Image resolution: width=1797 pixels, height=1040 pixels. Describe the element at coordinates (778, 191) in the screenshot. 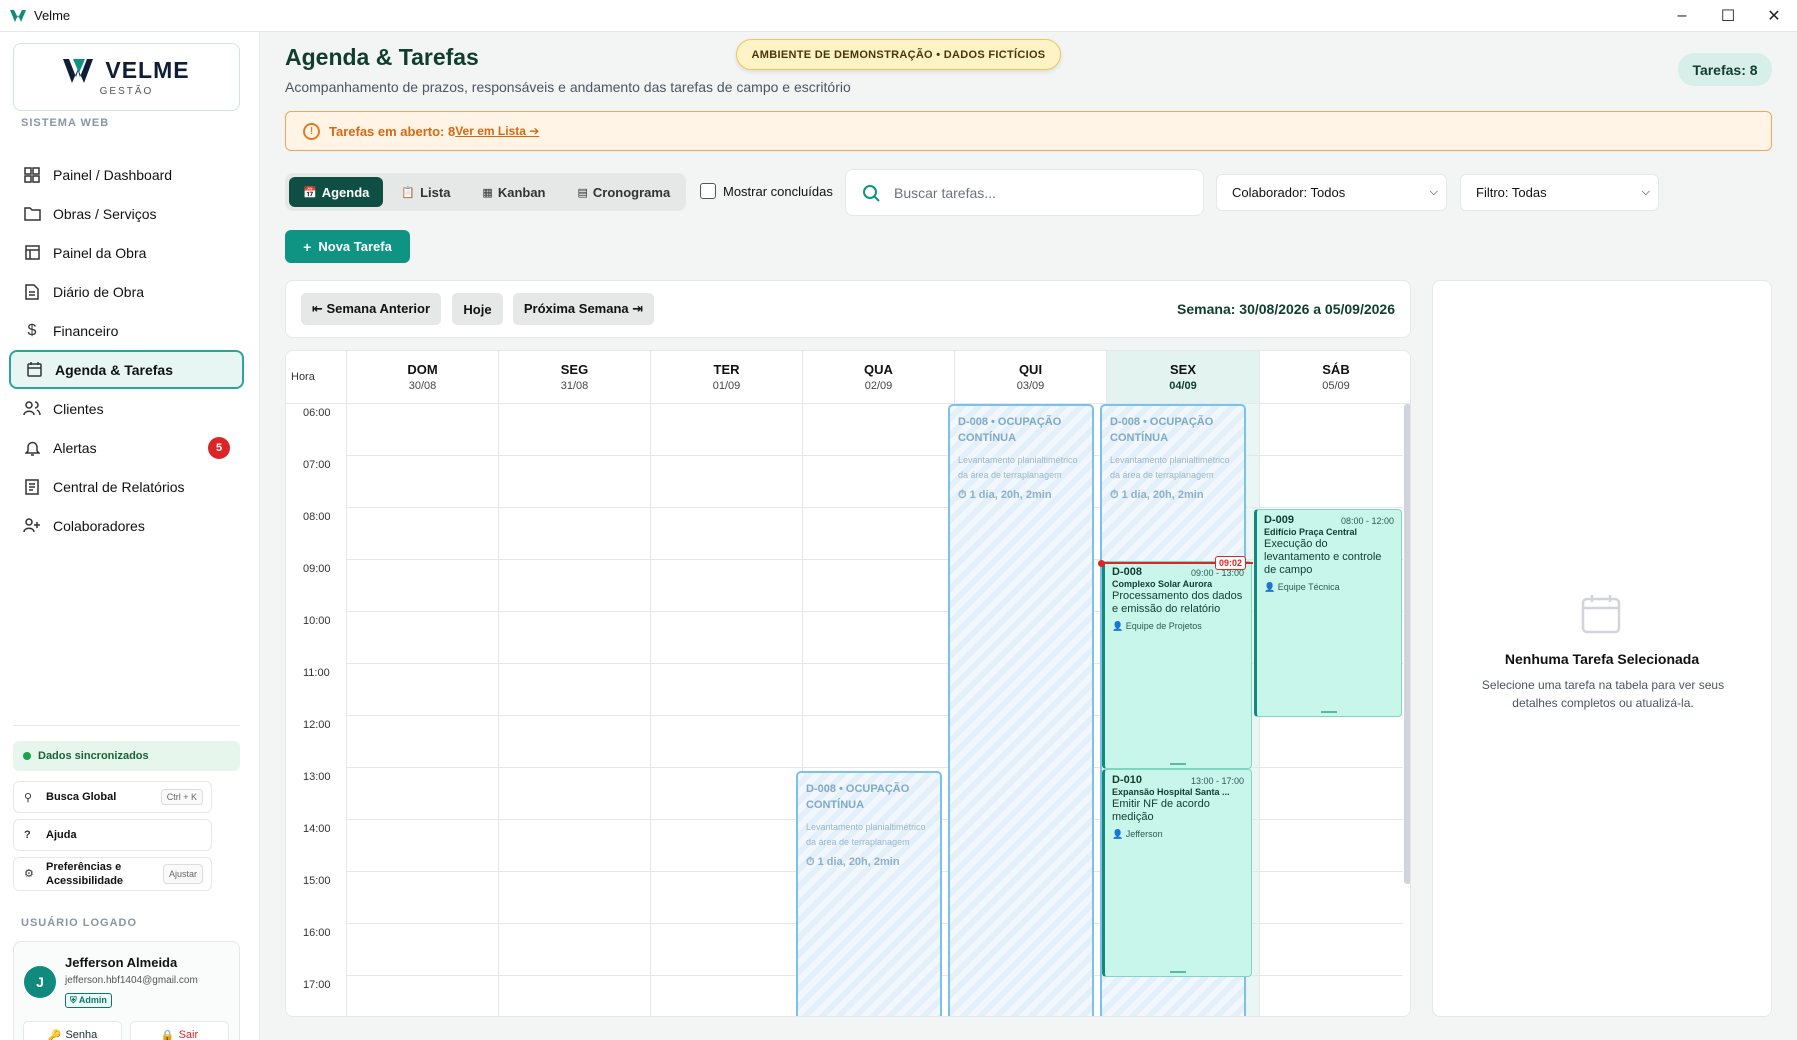

I see `show-completed-label: Mostrar concluídas` at that location.